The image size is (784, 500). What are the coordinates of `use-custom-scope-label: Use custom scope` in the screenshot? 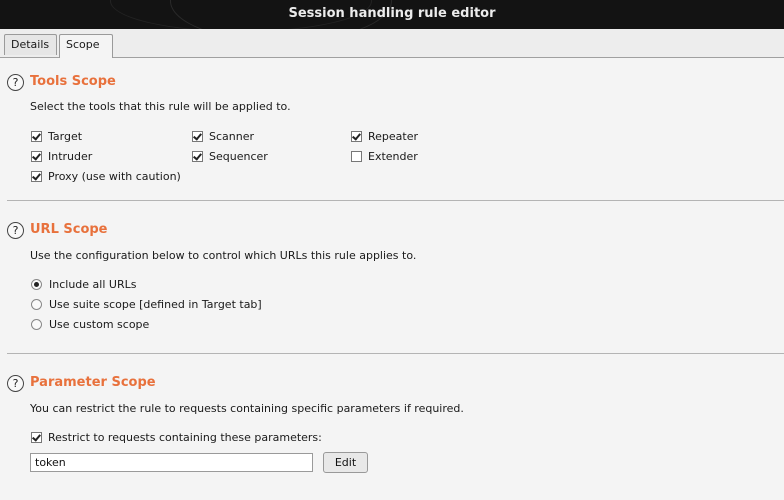 It's located at (99, 324).